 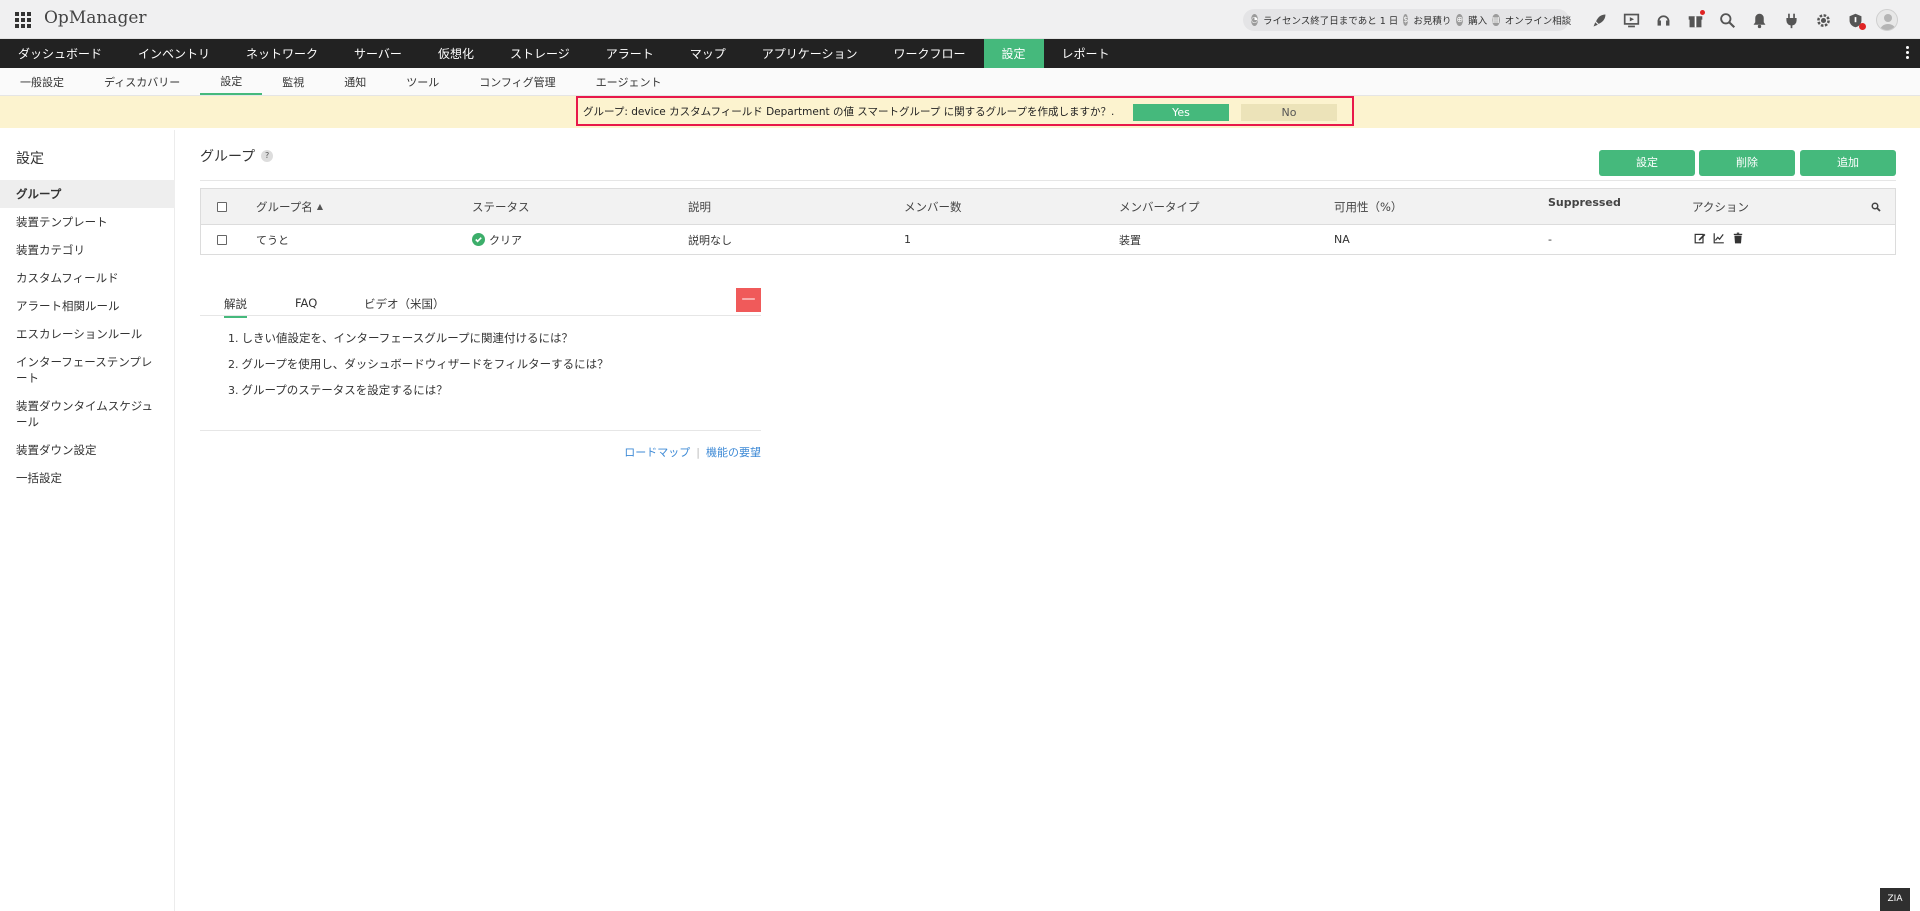 What do you see at coordinates (1862, 26) in the screenshot?
I see `alert-badge-dot` at bounding box center [1862, 26].